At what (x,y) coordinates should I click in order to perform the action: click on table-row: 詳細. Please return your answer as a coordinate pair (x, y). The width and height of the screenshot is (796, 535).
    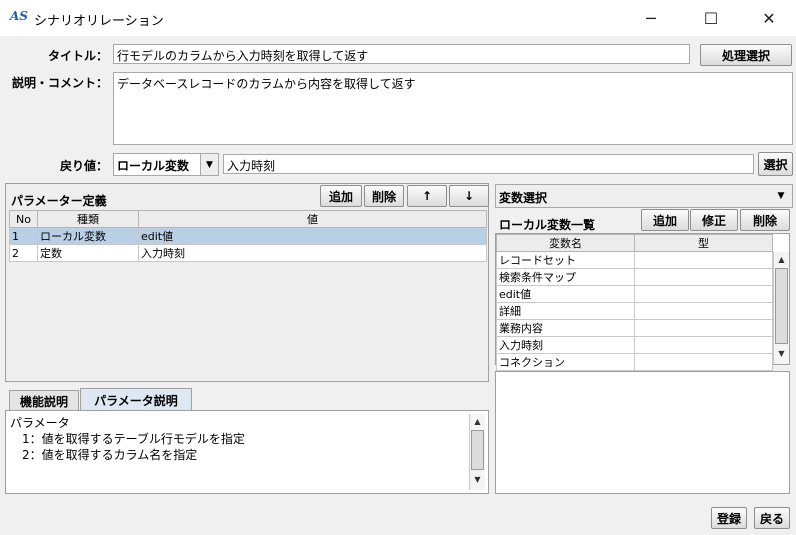
    Looking at the image, I should click on (634, 311).